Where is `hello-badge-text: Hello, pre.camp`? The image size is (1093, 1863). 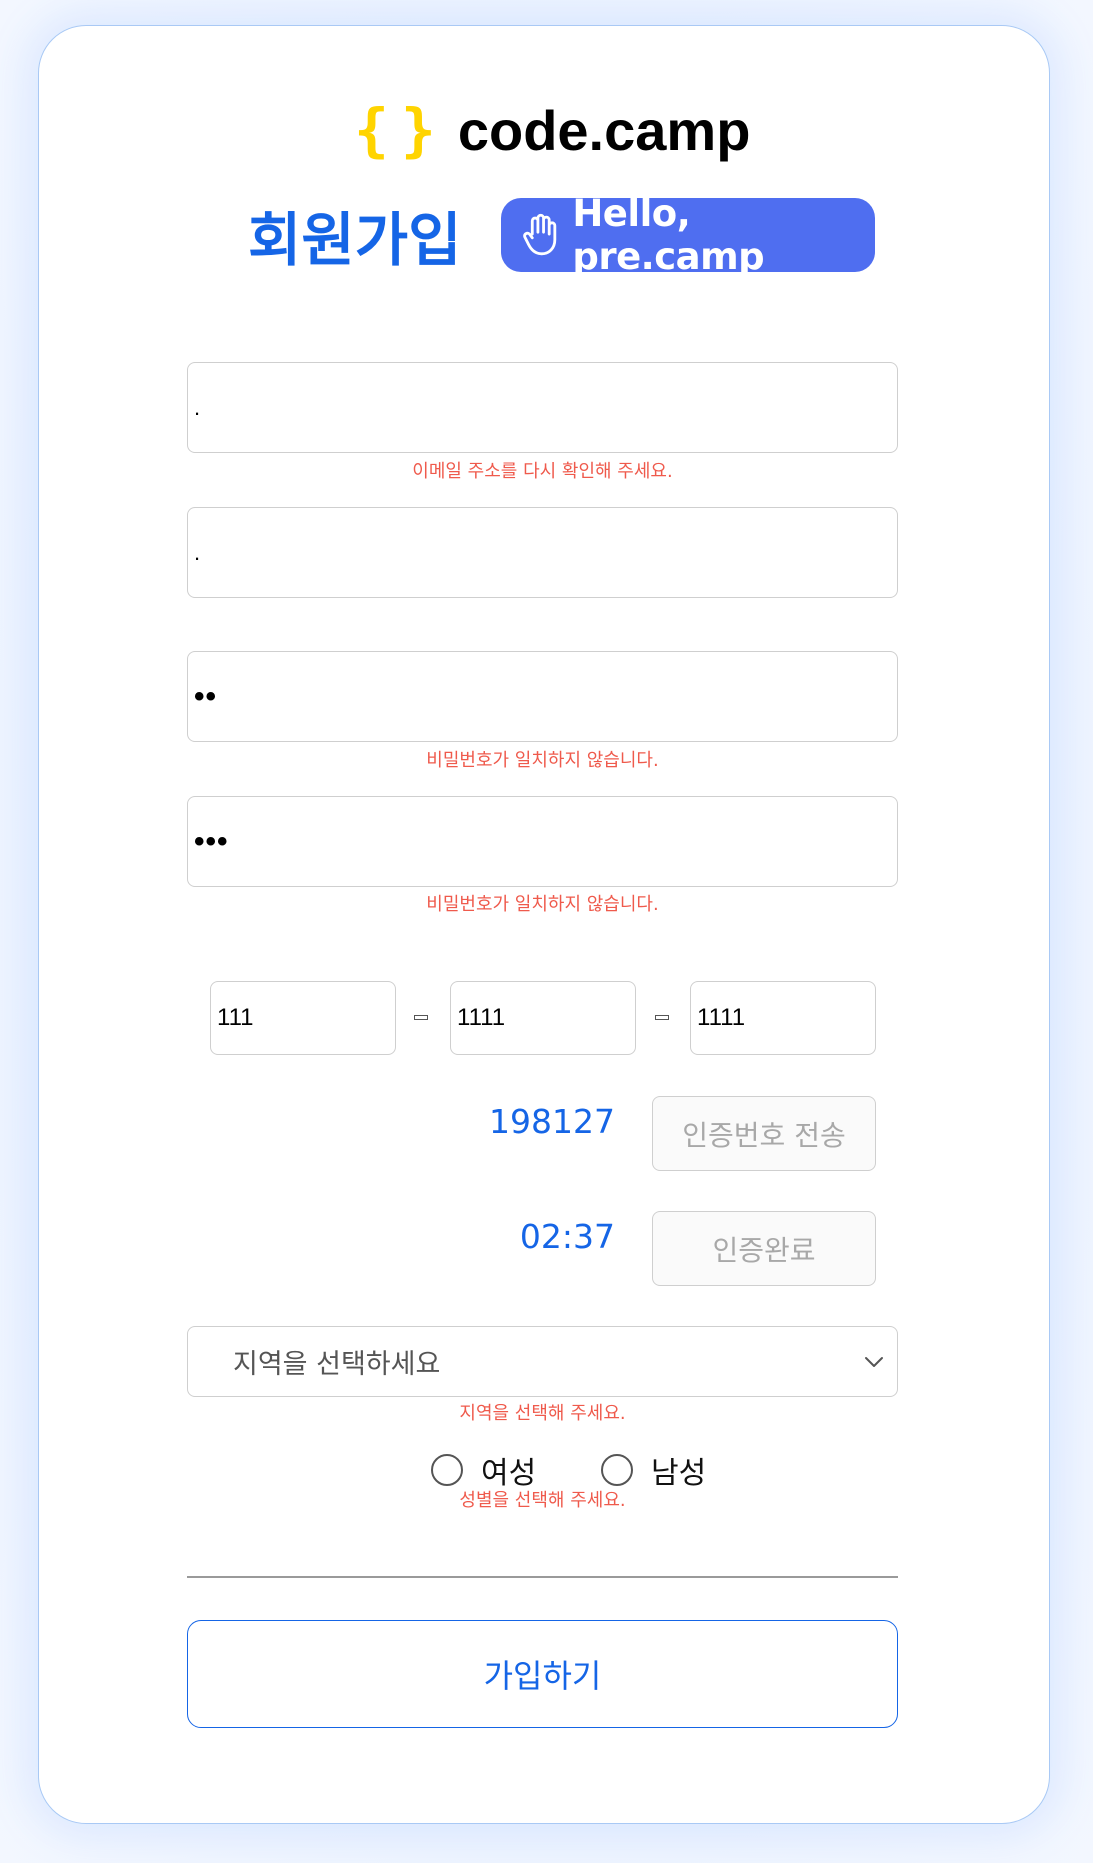 hello-badge-text: Hello, pre.camp is located at coordinates (668, 235).